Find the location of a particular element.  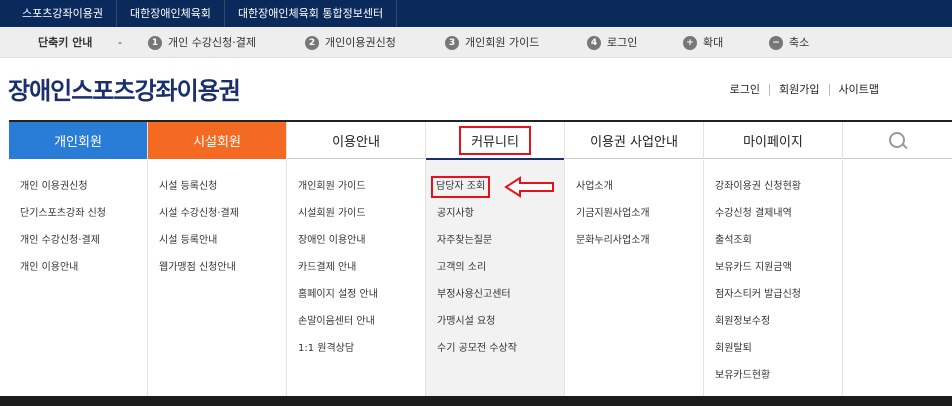

menu-col-facility: 시설 등록신청 시설 수강신청·결제 시설 등록안내 웹가맹점 신청안내 is located at coordinates (217, 278).